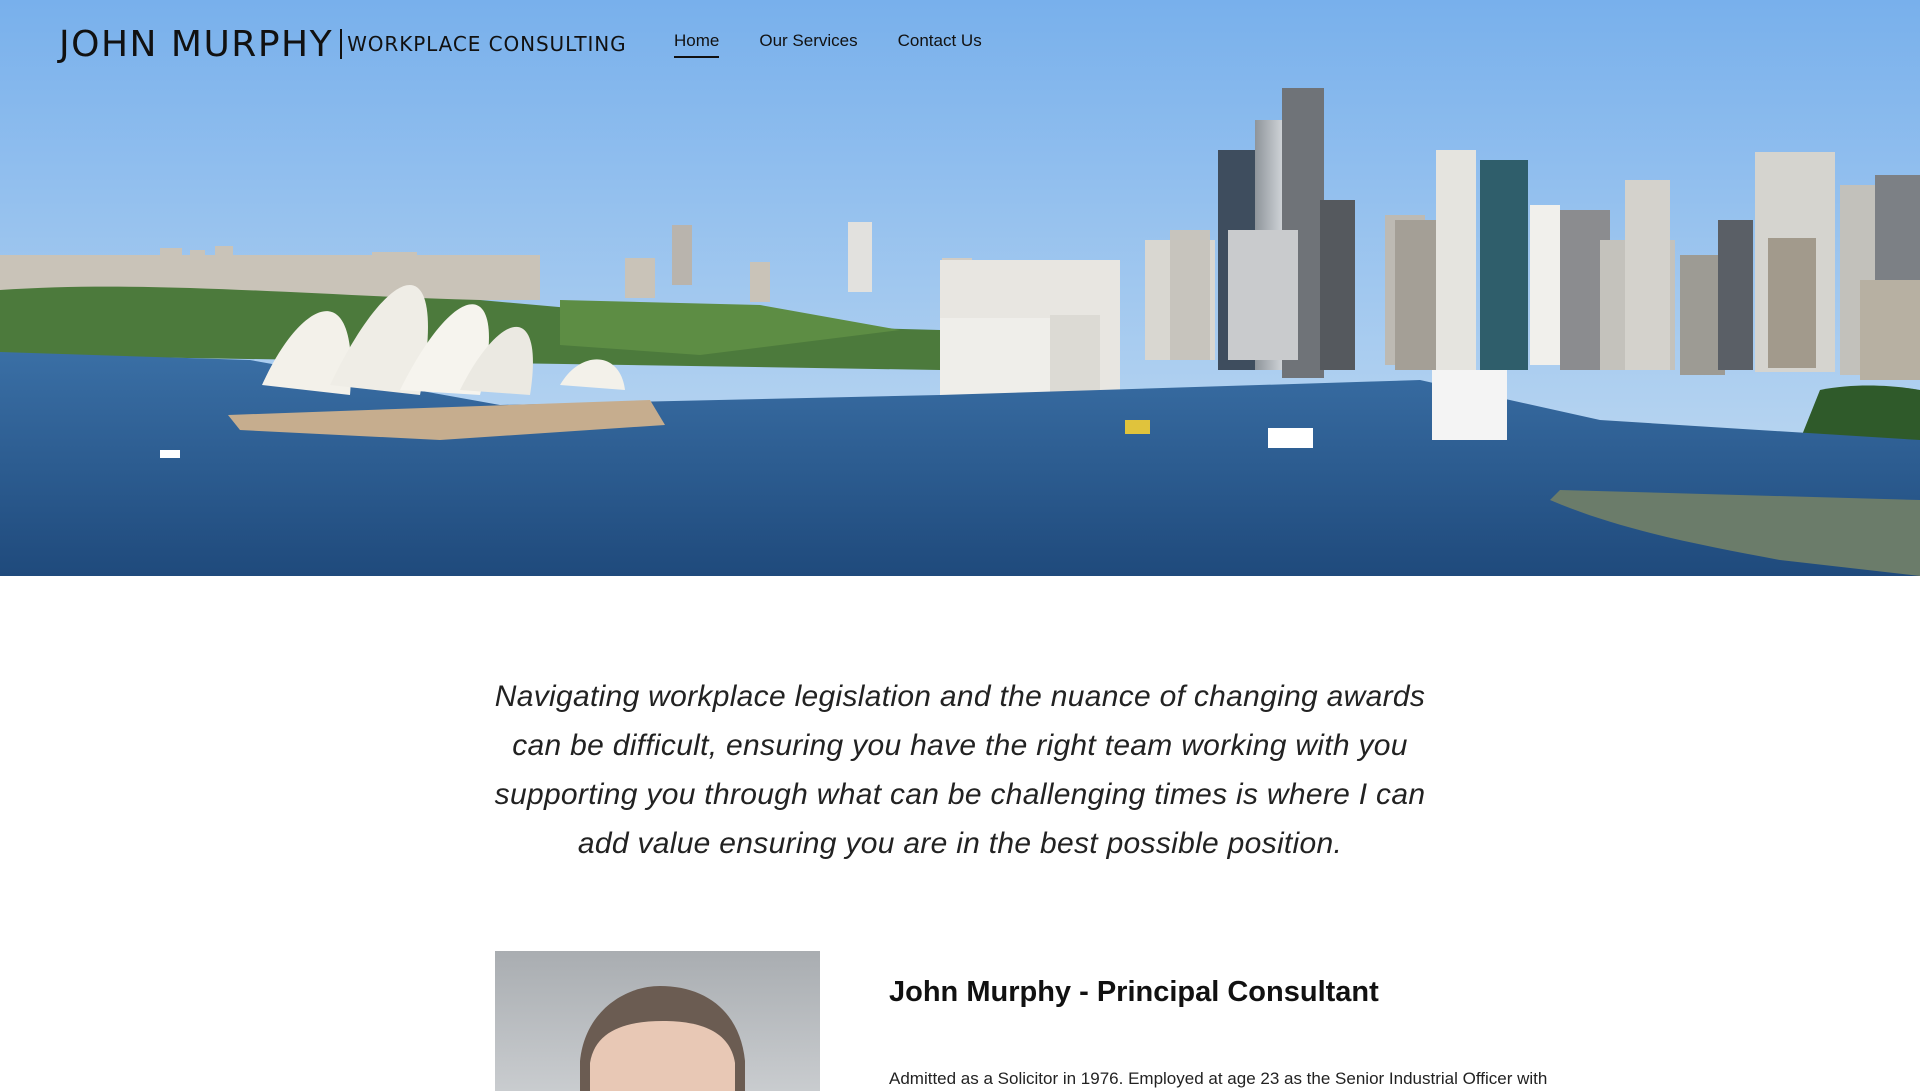  I want to click on john-murphy-portrait, so click(657, 1021).